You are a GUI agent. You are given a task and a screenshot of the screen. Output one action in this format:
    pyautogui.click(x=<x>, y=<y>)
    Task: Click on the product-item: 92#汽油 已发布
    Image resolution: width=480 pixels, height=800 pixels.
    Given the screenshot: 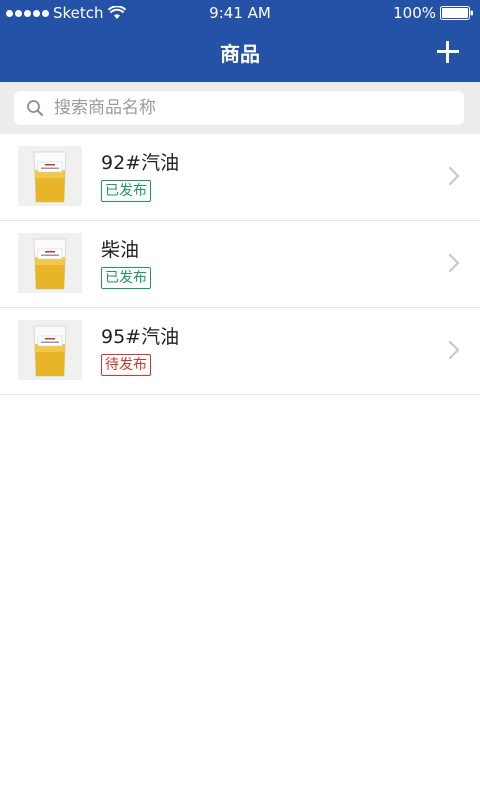 What is the action you would take?
    pyautogui.click(x=240, y=177)
    